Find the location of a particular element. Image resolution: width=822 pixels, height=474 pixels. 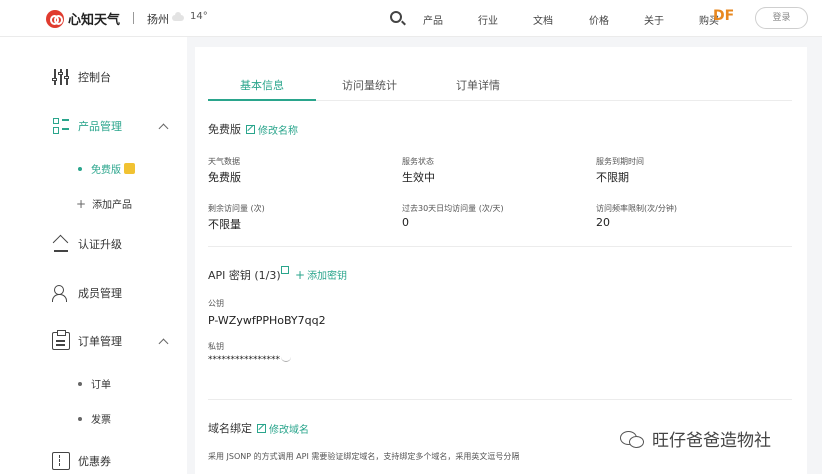

edit-domain-link: 修改域名 is located at coordinates (283, 428).